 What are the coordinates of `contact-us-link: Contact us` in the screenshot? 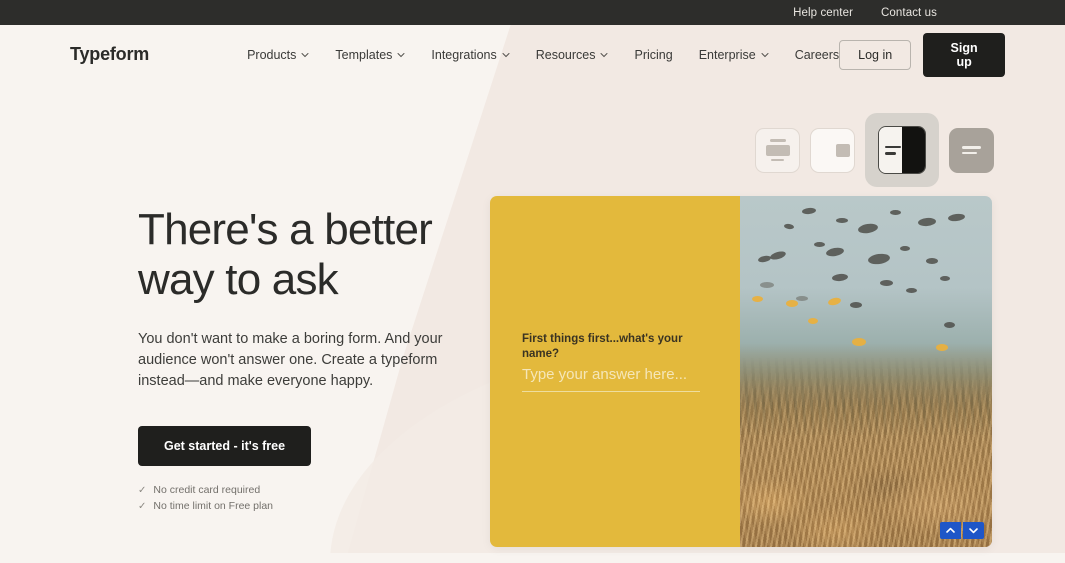 It's located at (909, 13).